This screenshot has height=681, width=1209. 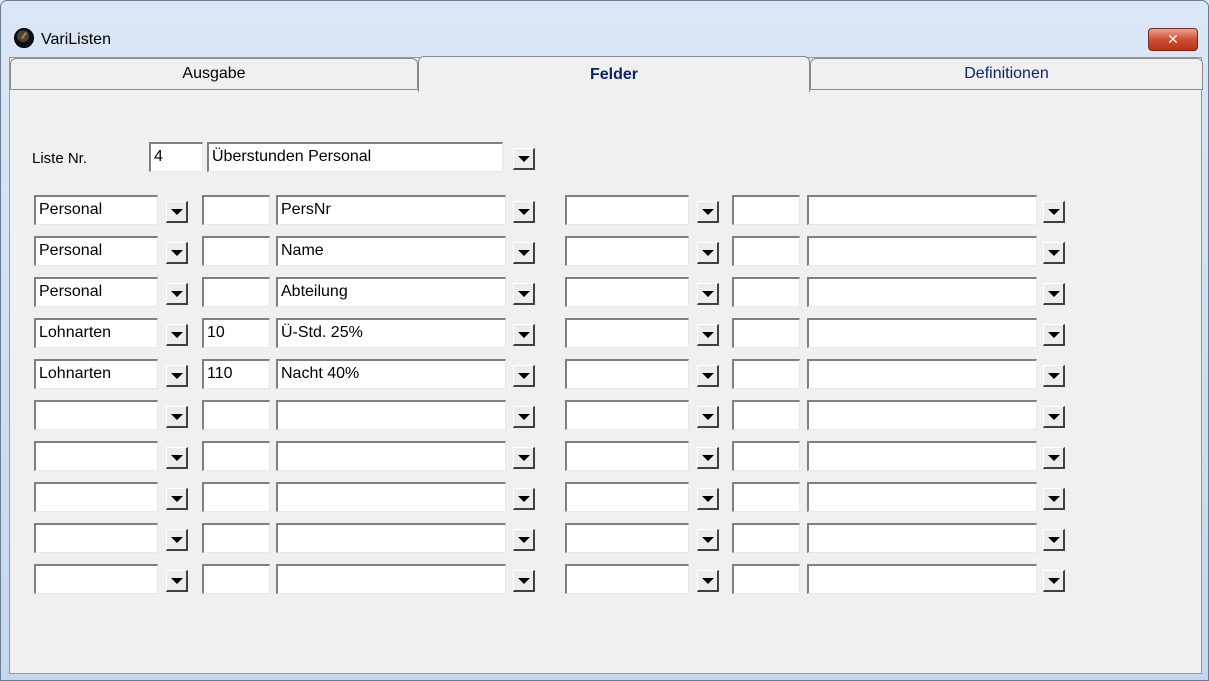 I want to click on left-field-combo: Nacht 40%, so click(x=391, y=374).